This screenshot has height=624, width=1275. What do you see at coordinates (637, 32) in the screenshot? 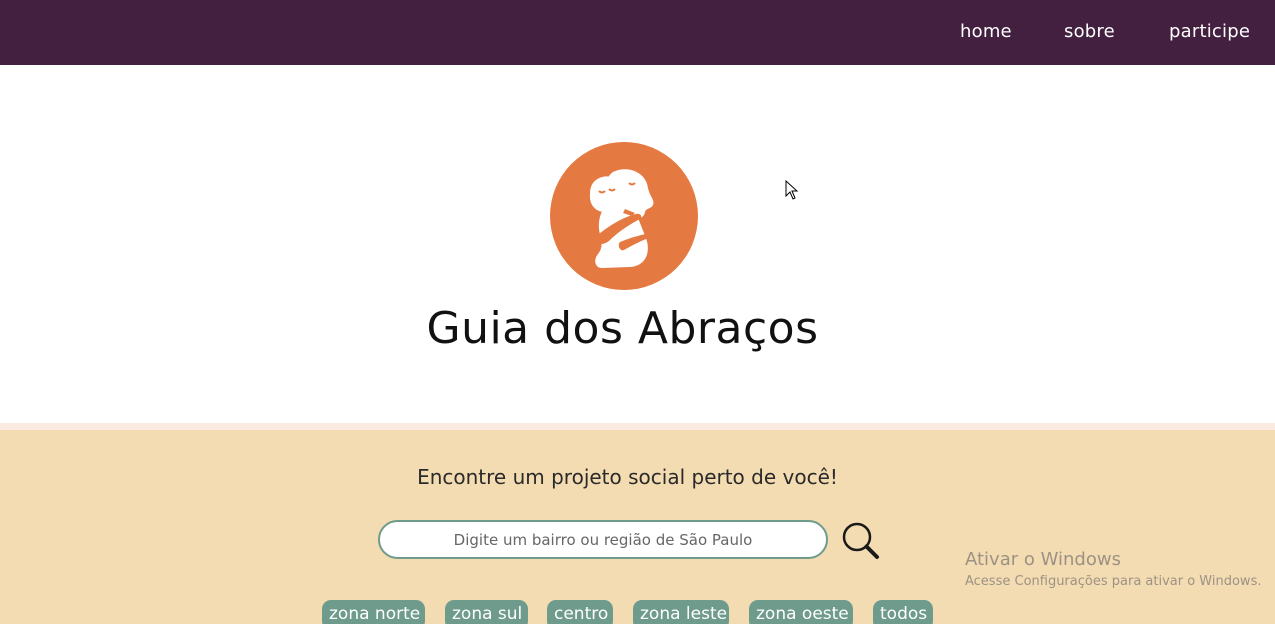
I see `top-navbar: home sobre participe` at bounding box center [637, 32].